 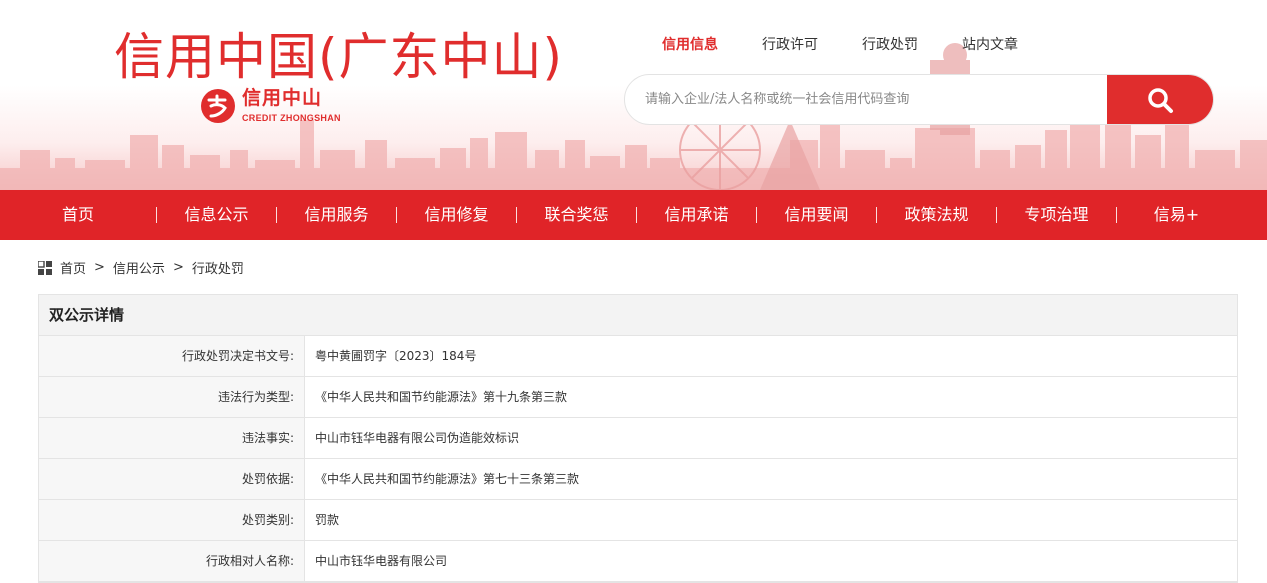 I want to click on search-box, so click(x=919, y=99).